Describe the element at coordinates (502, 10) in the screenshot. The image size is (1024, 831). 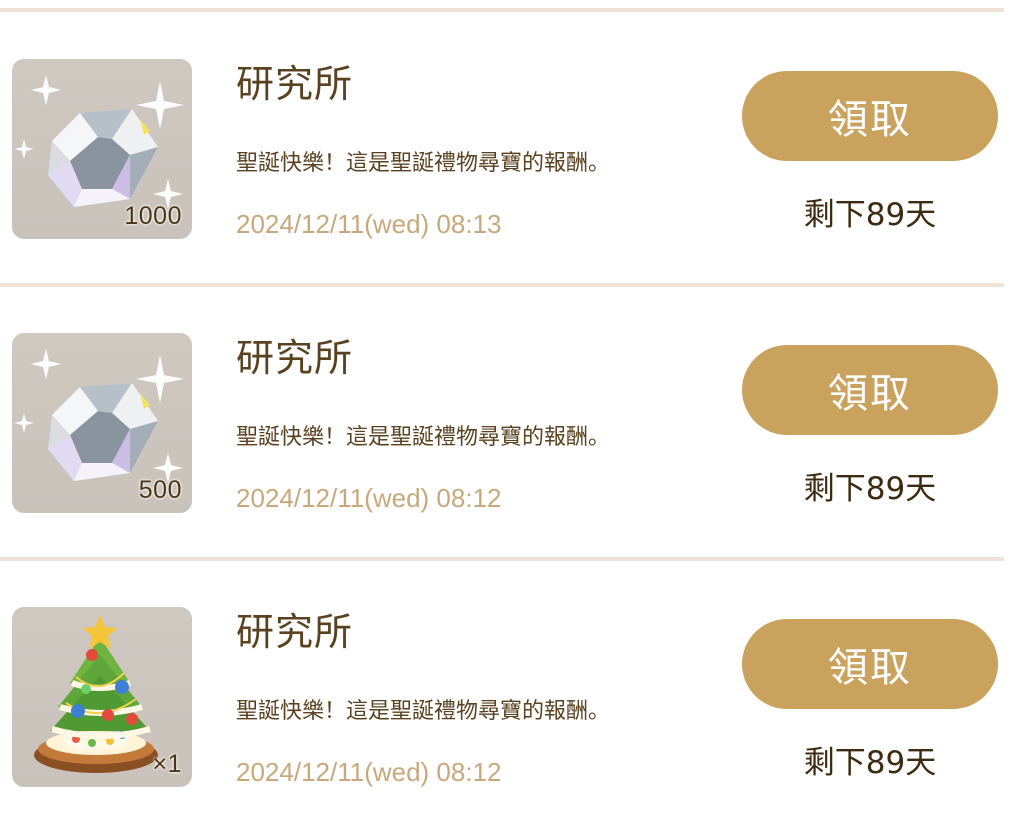
I see `top-divider` at that location.